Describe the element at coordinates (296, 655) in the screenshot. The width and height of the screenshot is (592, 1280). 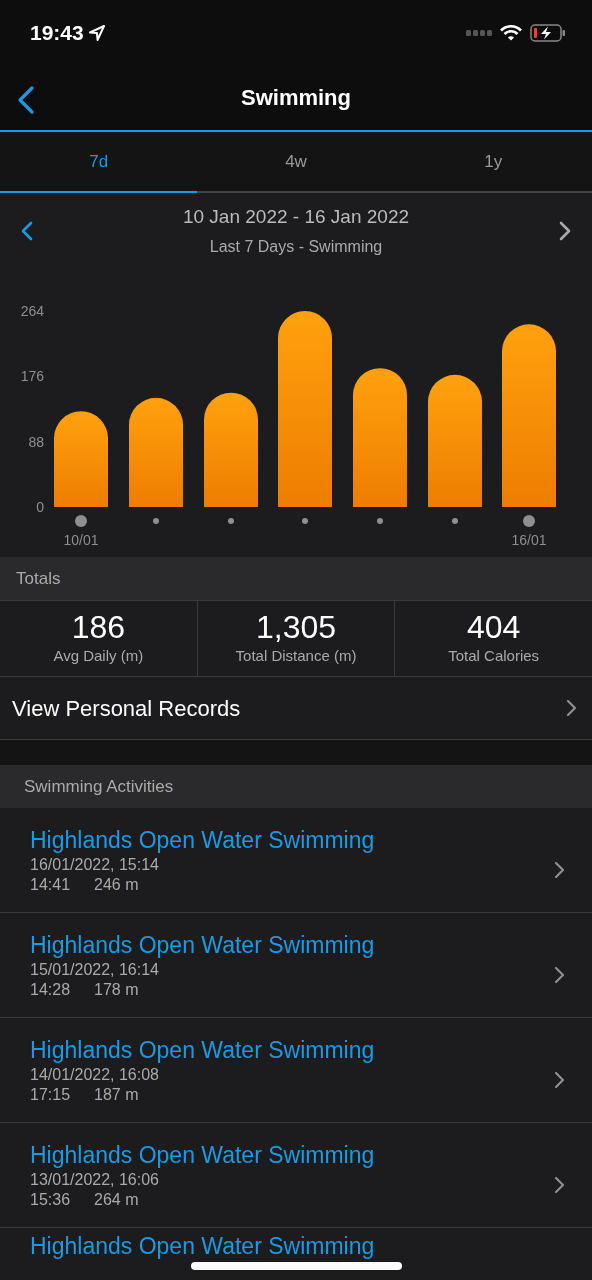
I see `stat-label: Total Distance (m)` at that location.